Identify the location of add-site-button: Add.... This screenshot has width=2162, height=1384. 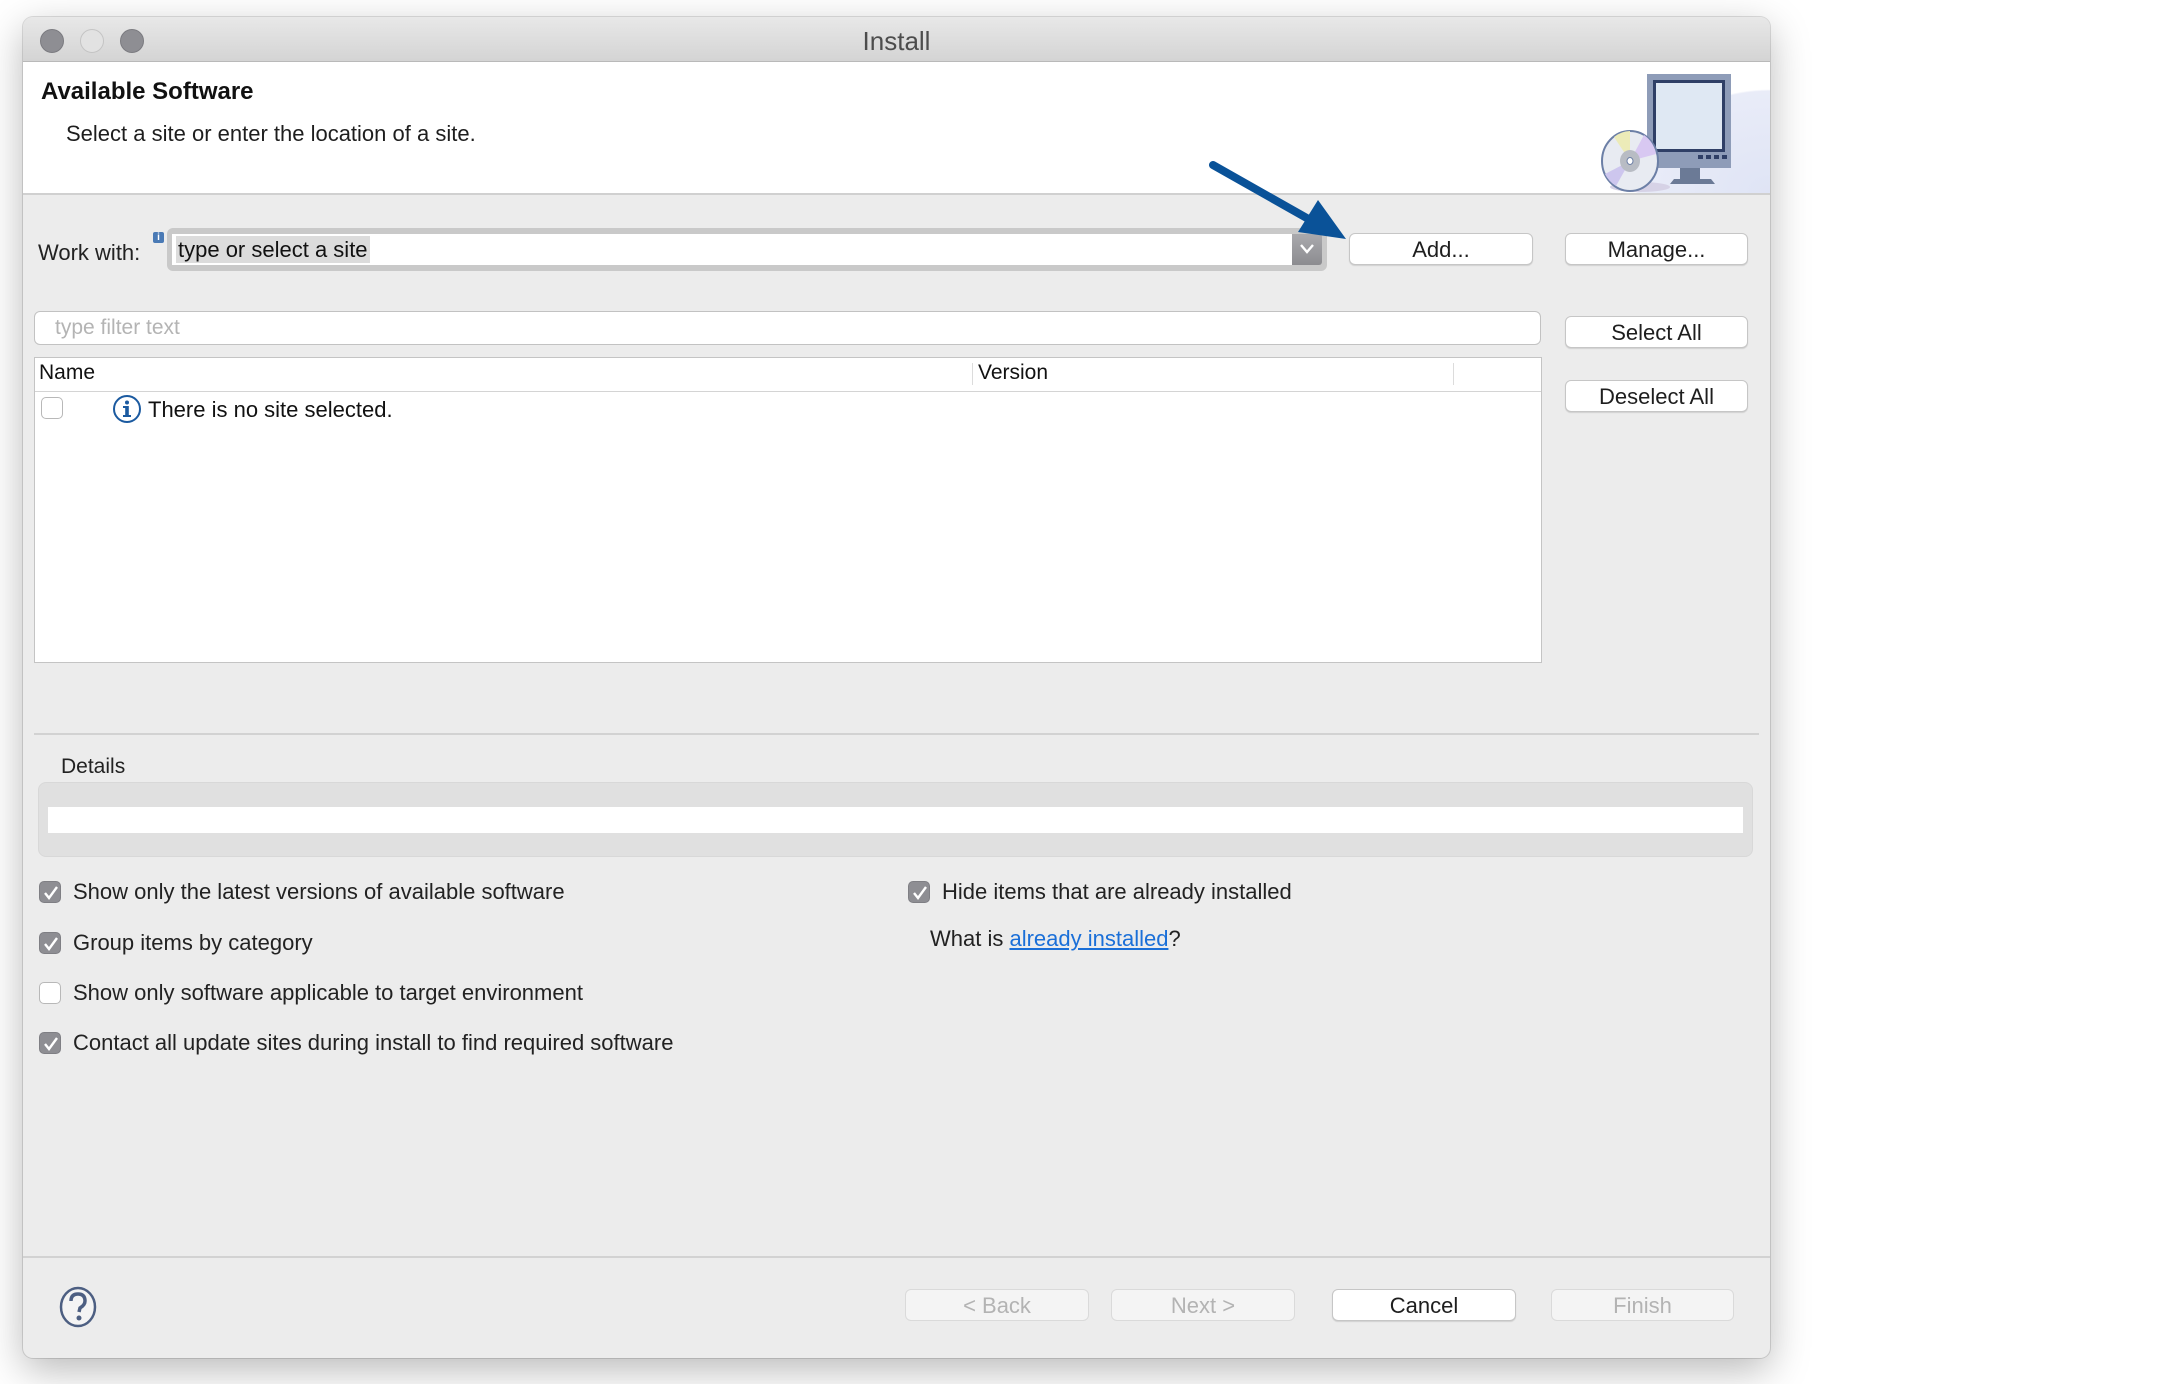
(1441, 249).